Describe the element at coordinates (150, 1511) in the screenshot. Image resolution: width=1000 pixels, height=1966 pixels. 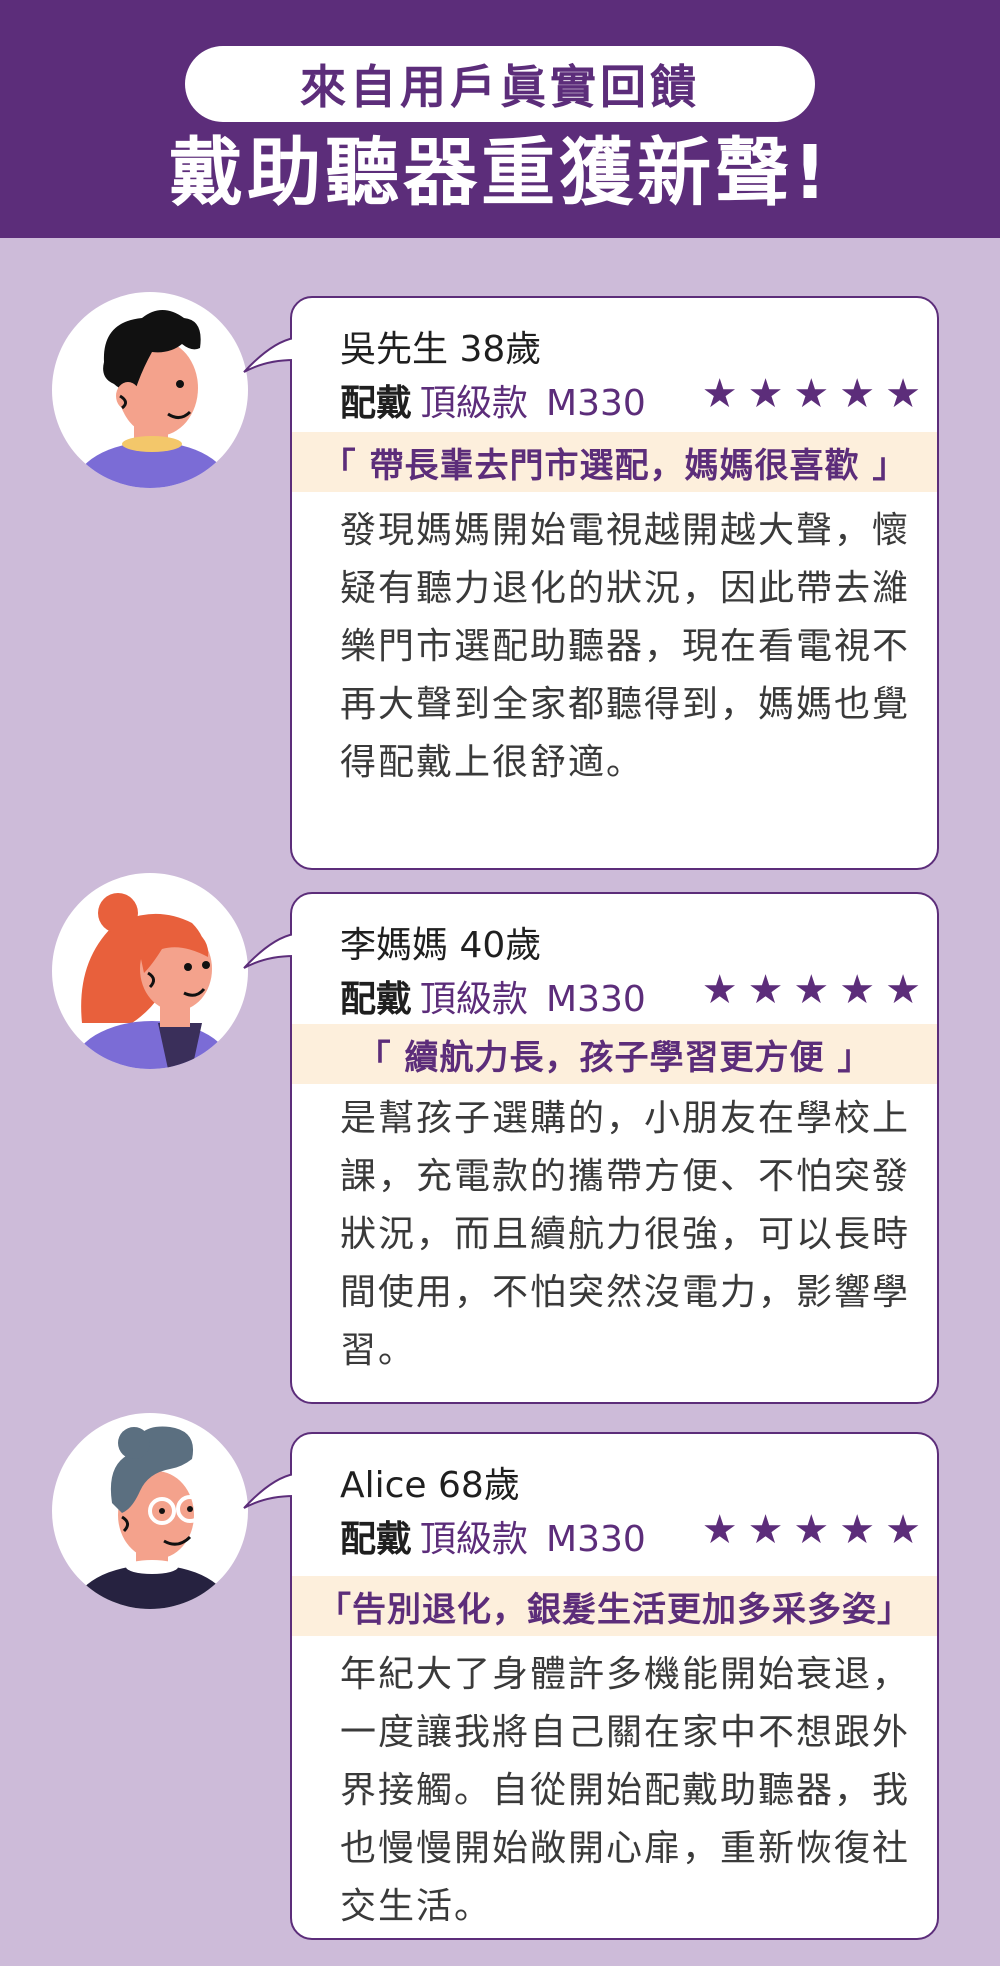
I see `elderly-woman-glasses-avatar-icon` at that location.